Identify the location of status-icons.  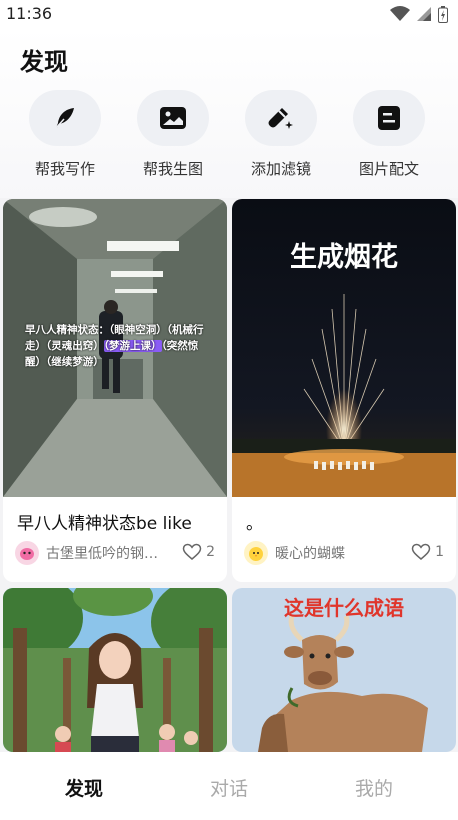
(419, 14).